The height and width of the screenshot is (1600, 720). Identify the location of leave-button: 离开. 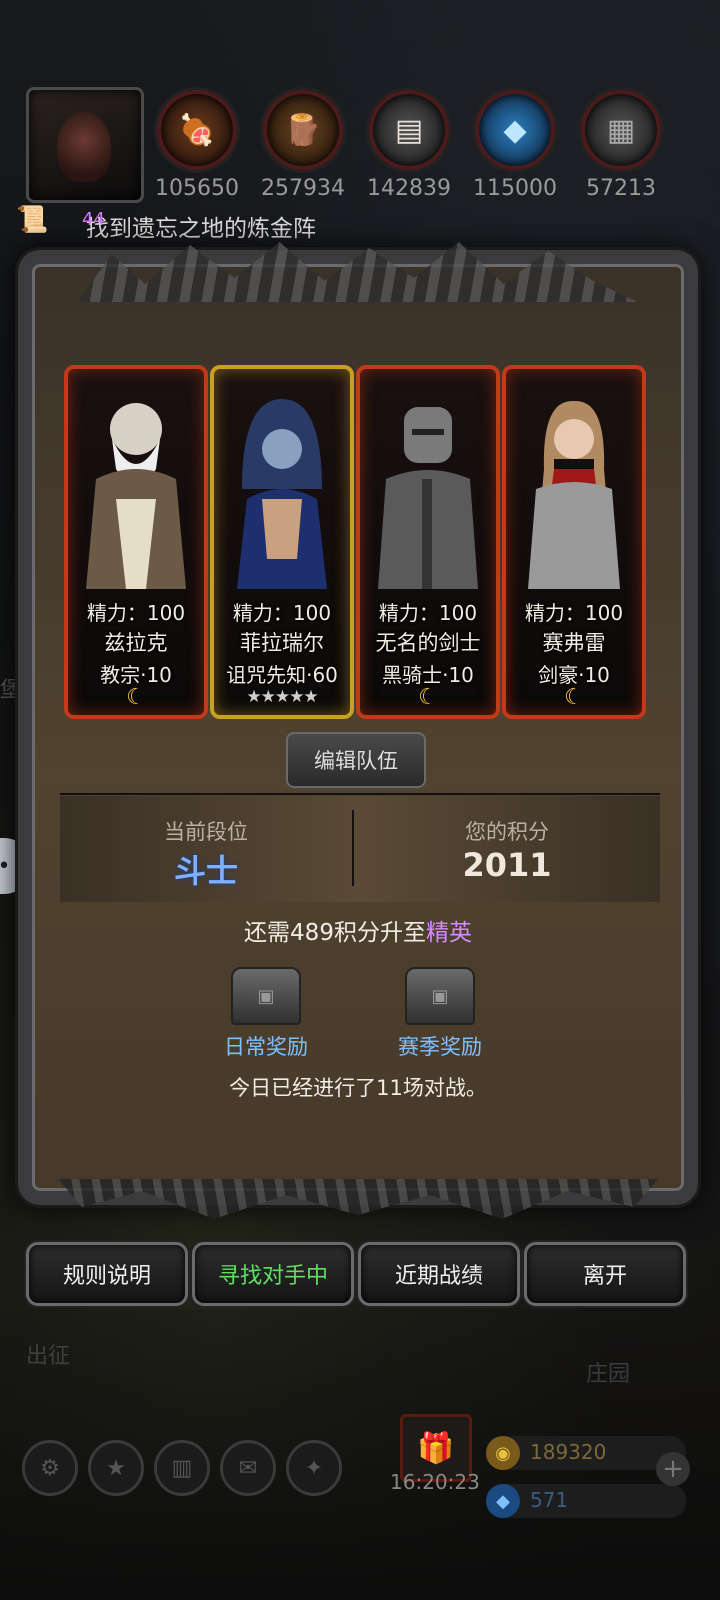
(605, 1274).